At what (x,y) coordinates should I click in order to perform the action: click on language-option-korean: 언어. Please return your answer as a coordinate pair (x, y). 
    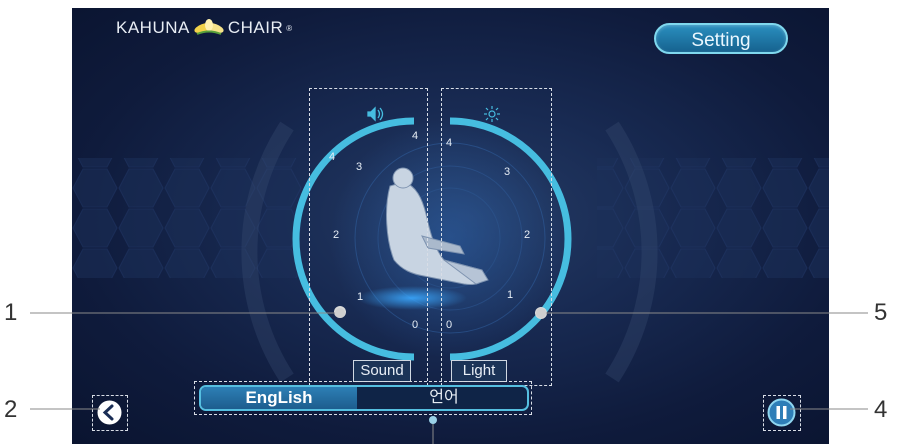
    Looking at the image, I should click on (443, 398).